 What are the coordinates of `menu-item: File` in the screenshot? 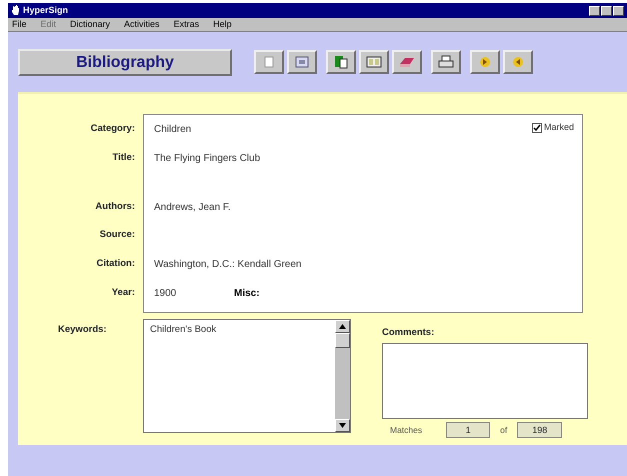 It's located at (19, 25).